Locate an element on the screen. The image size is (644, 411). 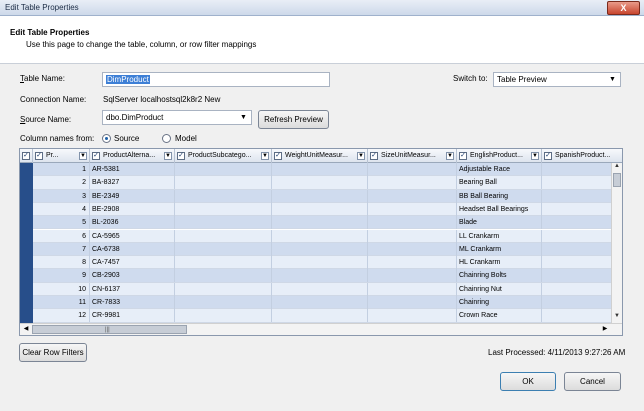
table-row: 11 CR-7833 Chainring is located at coordinates (327, 303).